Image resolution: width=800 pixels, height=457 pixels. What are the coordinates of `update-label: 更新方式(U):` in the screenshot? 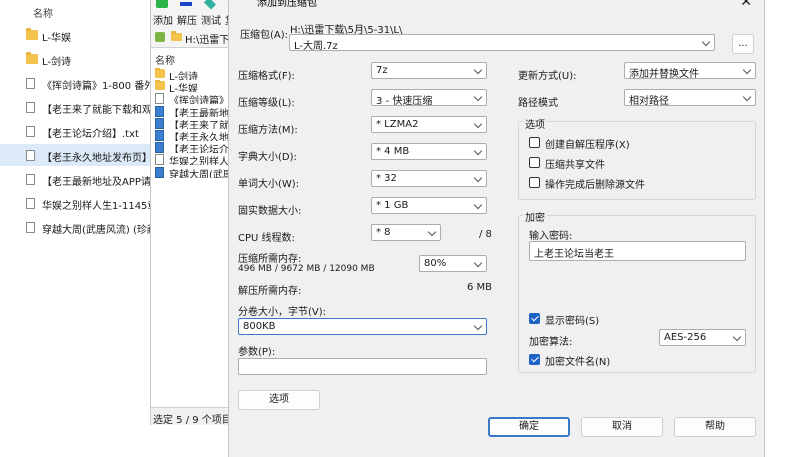 It's located at (547, 76).